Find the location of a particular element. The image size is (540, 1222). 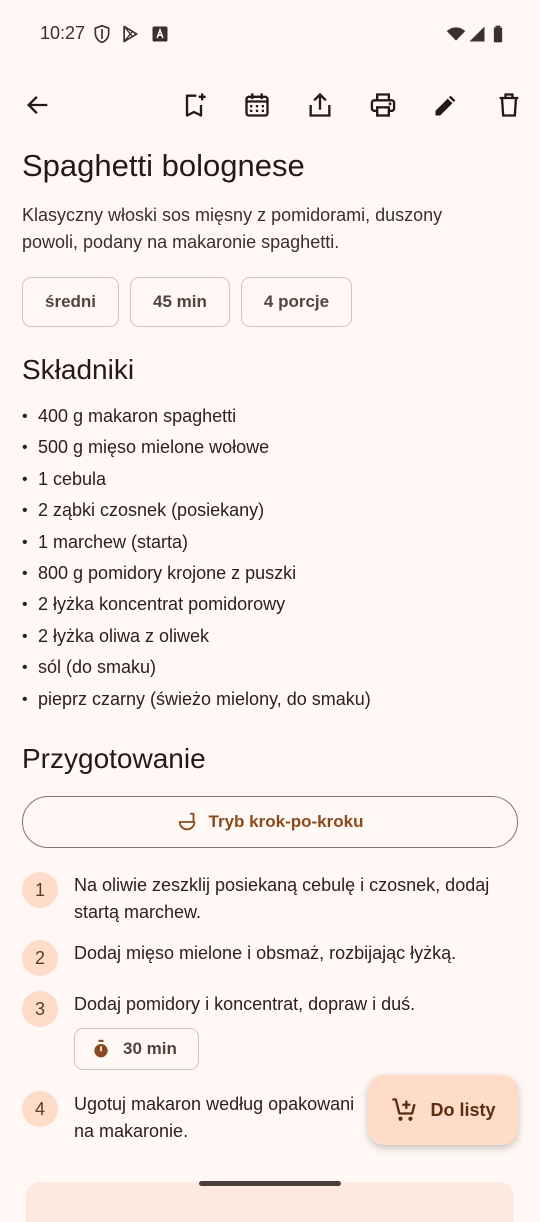

delete-icon is located at coordinates (509, 105).